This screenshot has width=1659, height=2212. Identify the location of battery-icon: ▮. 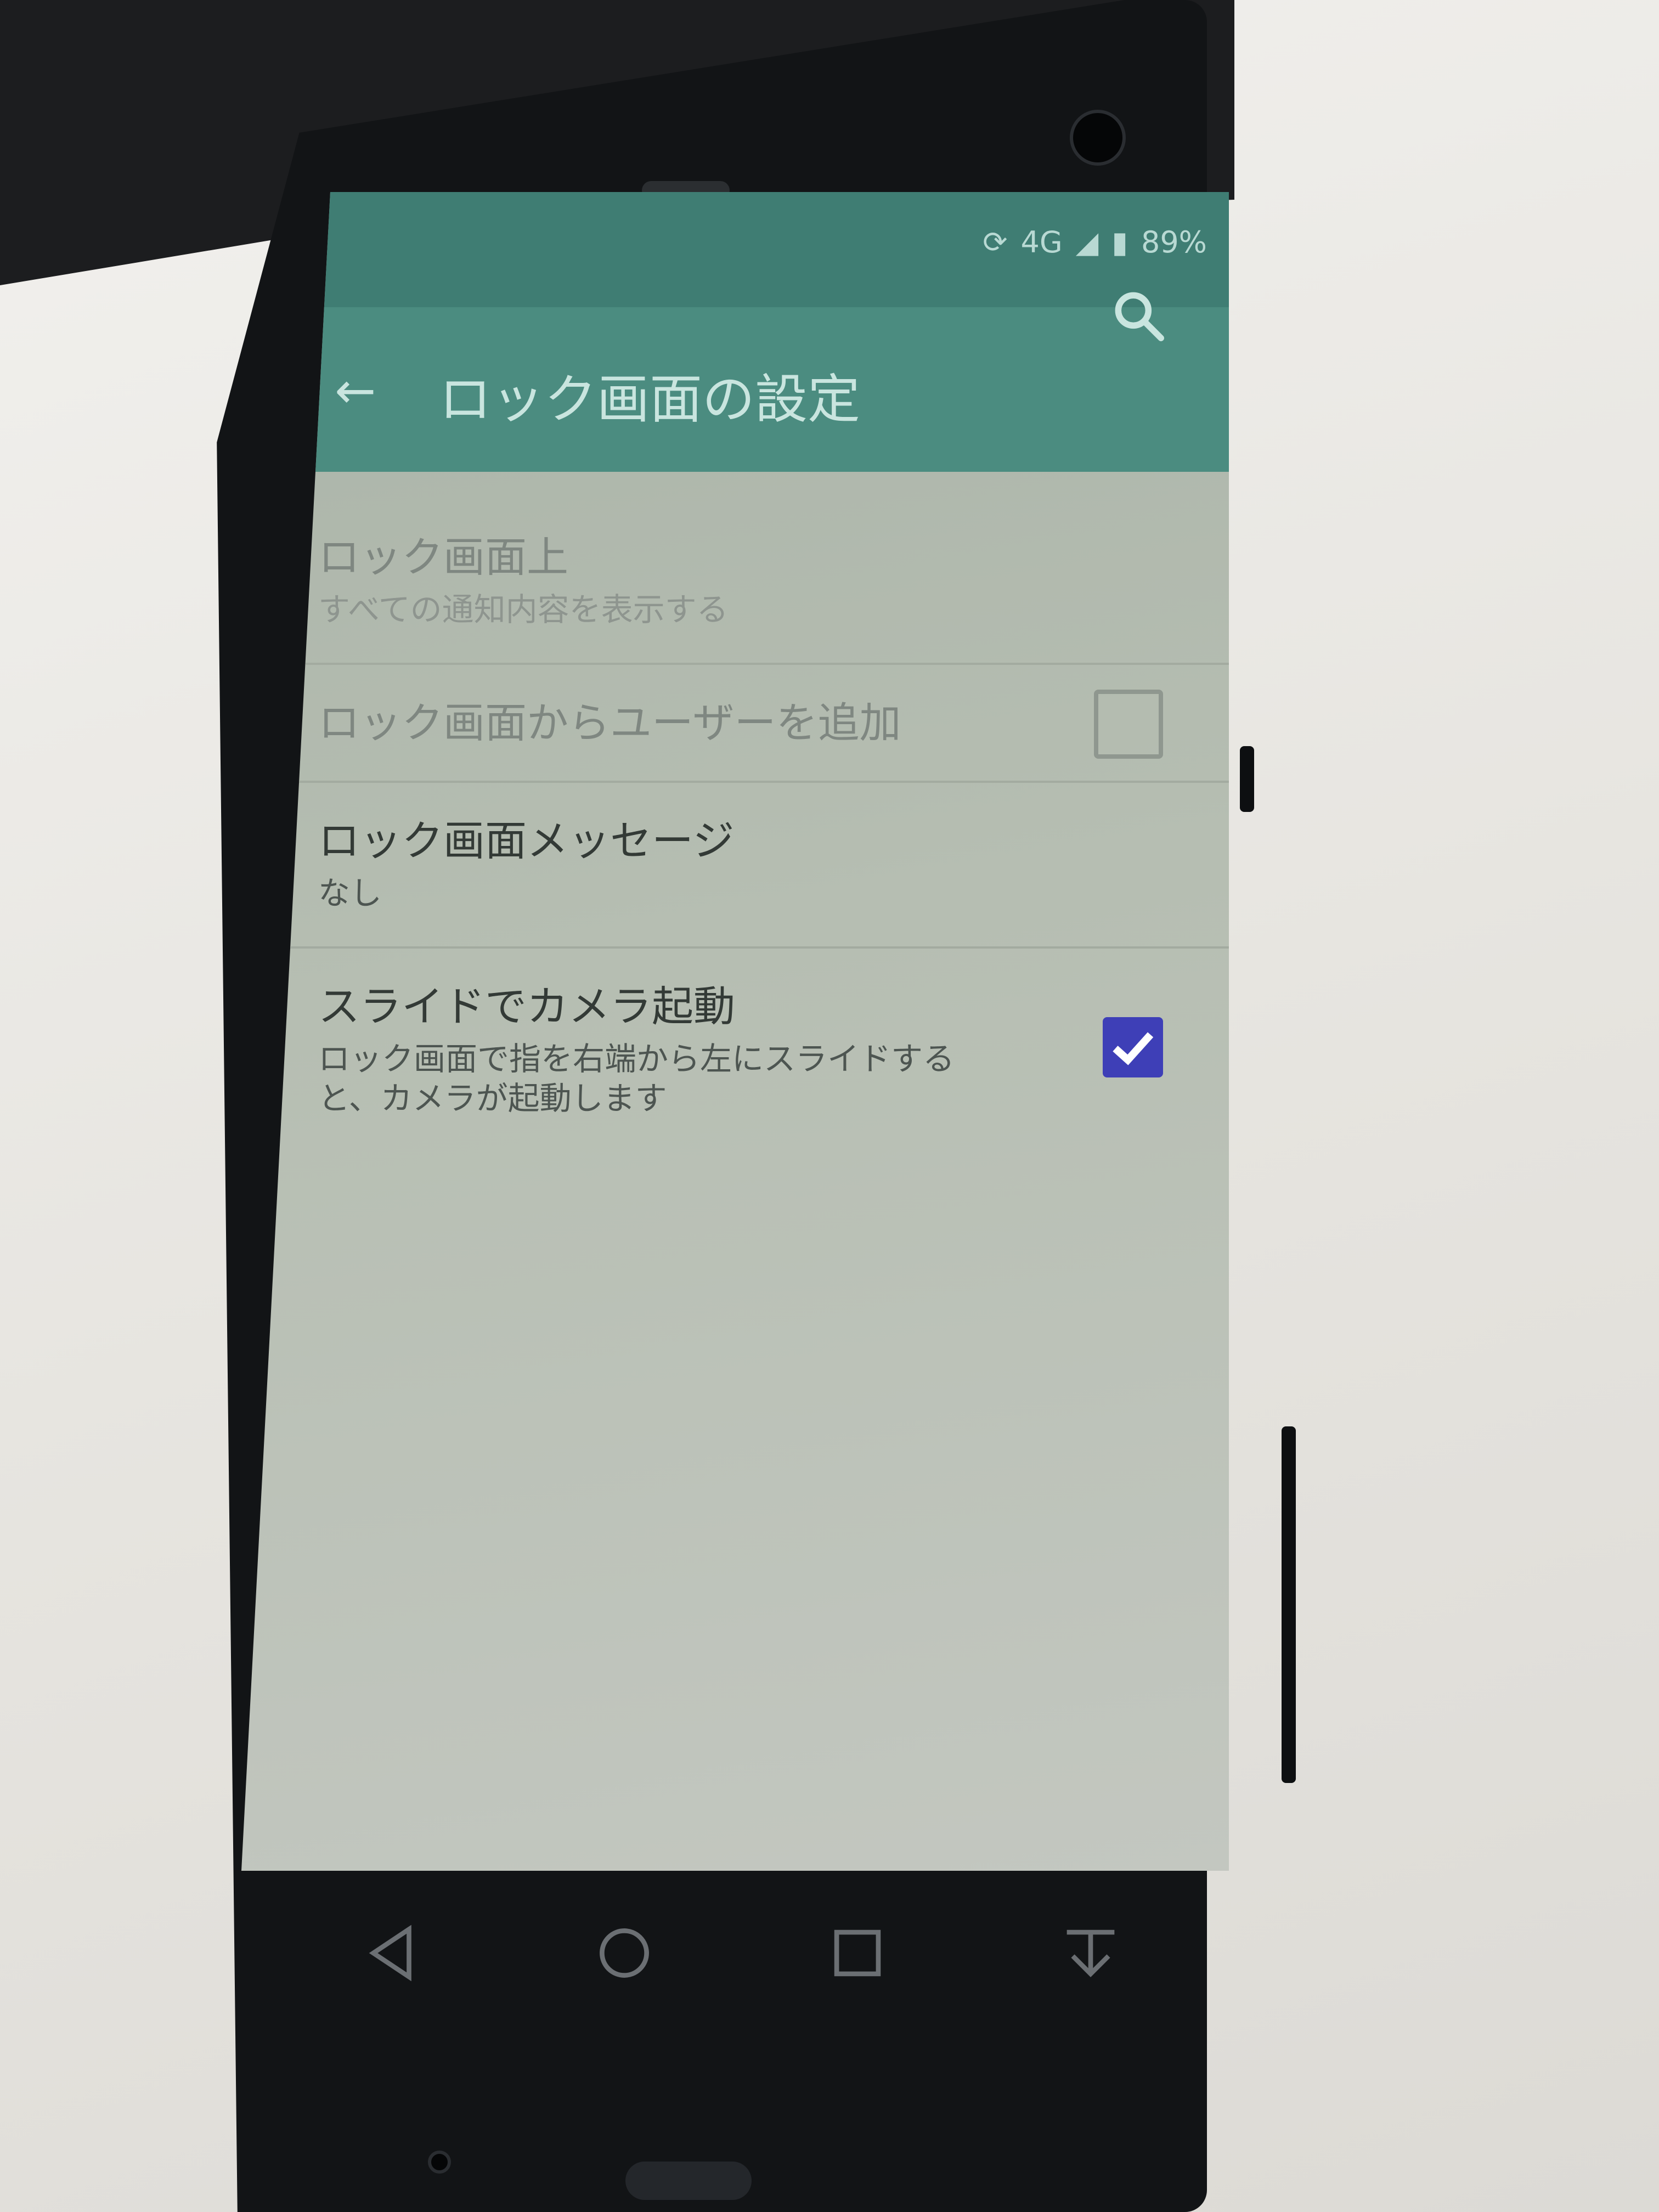
(1120, 242).